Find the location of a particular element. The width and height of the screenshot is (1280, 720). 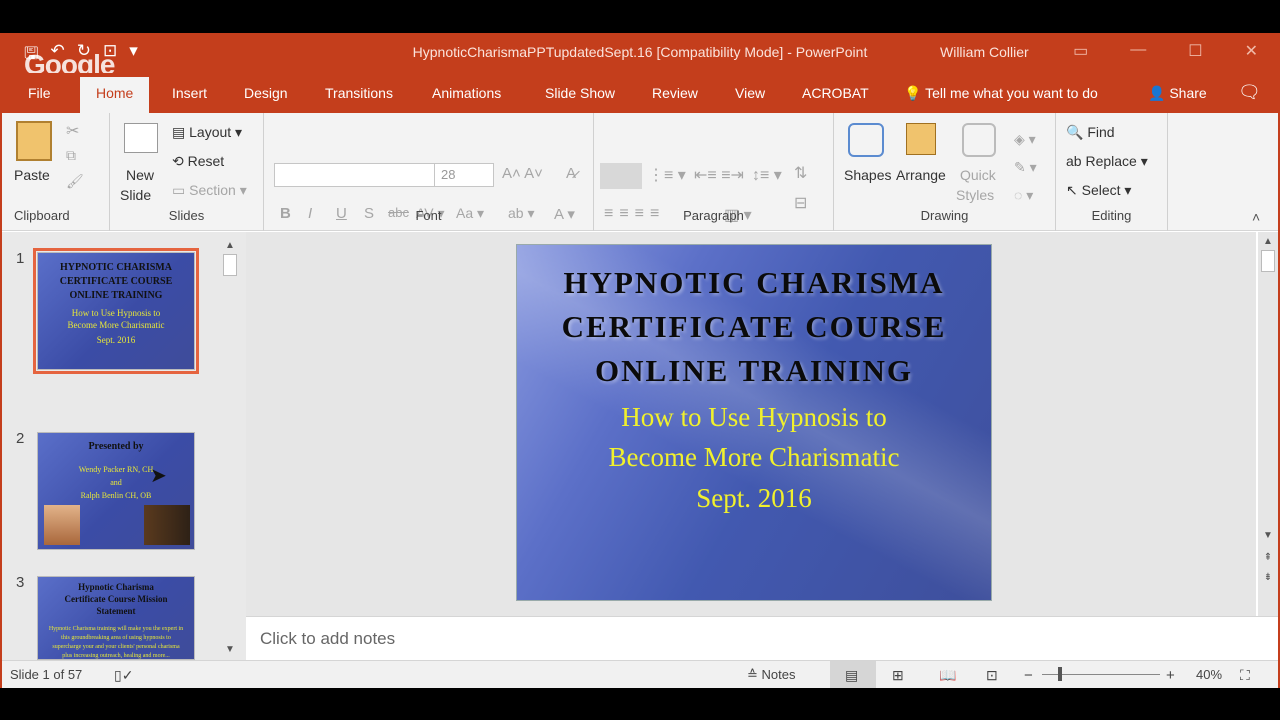

font-size-combo: 28 is located at coordinates (464, 175).